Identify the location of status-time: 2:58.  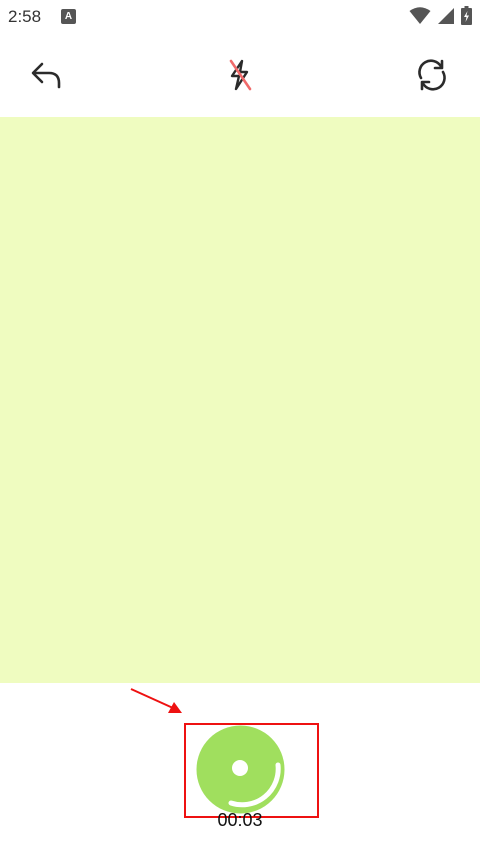
(25, 16).